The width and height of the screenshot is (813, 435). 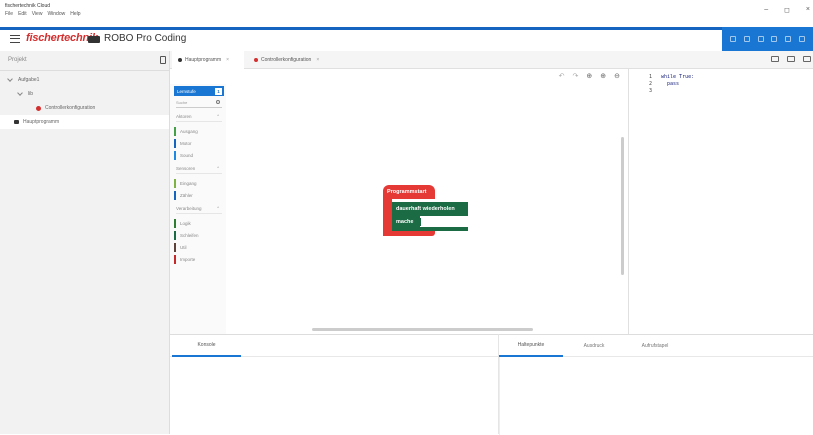 What do you see at coordinates (184, 116) in the screenshot?
I see `category-label: Aktoren` at bounding box center [184, 116].